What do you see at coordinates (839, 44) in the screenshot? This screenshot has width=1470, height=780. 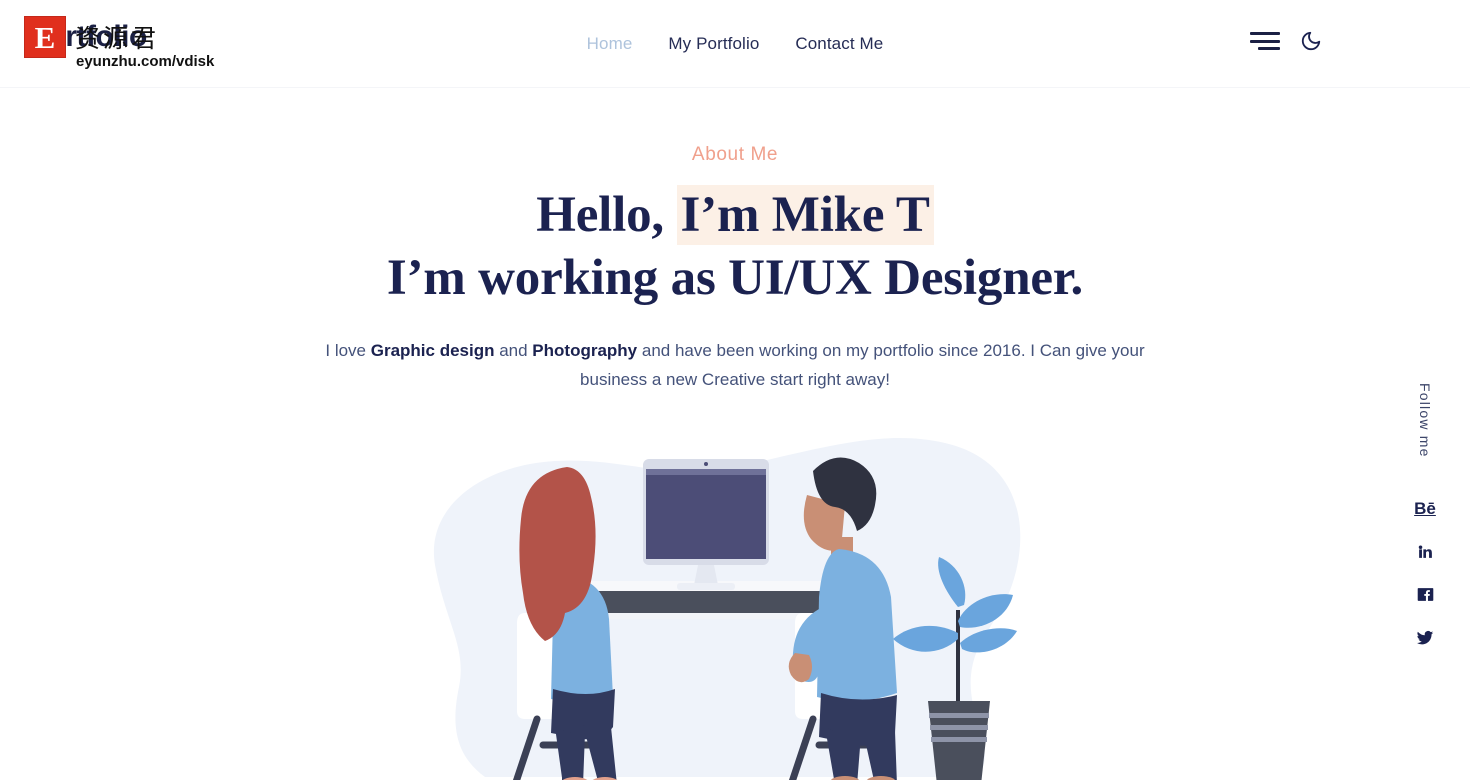 I see `nav-item-contact-me: Contact Me` at bounding box center [839, 44].